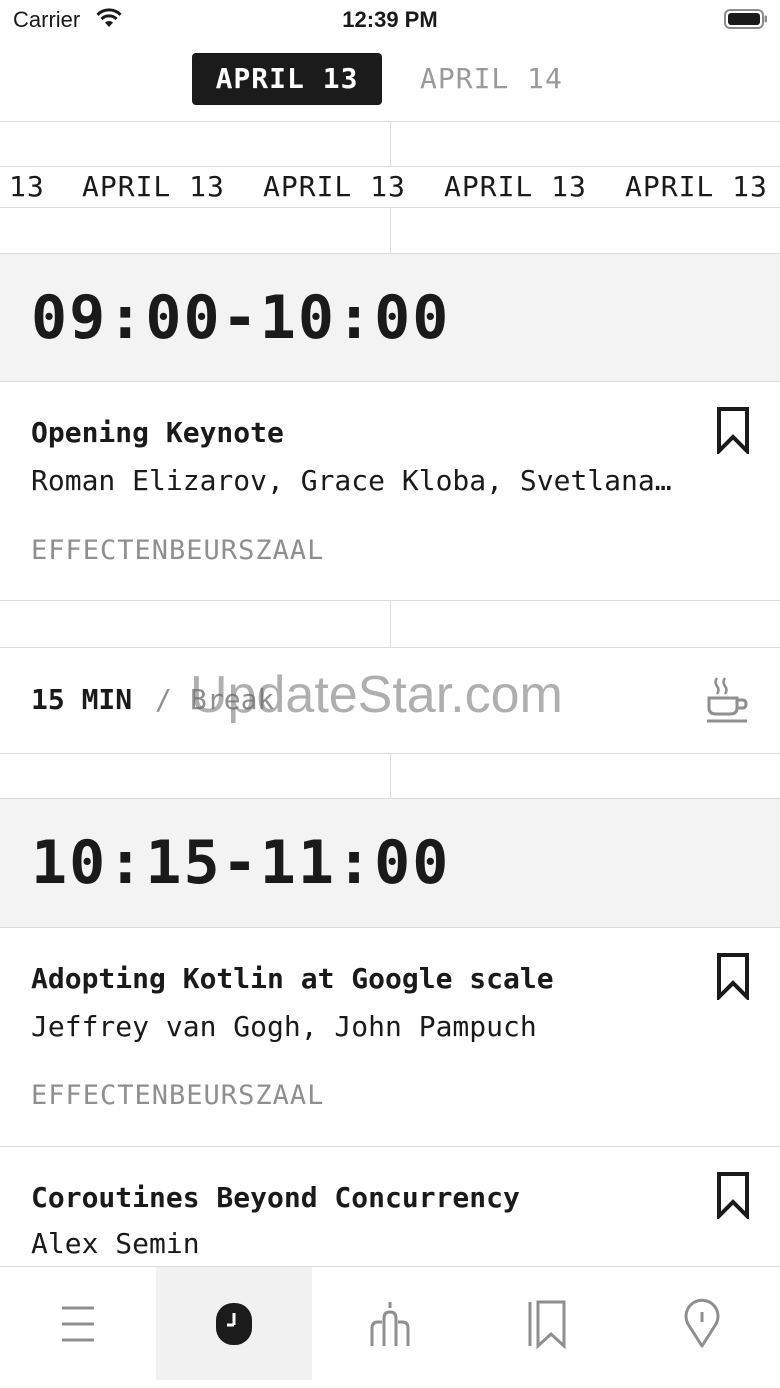 The width and height of the screenshot is (780, 1388). I want to click on bottom-nav, so click(390, 1327).